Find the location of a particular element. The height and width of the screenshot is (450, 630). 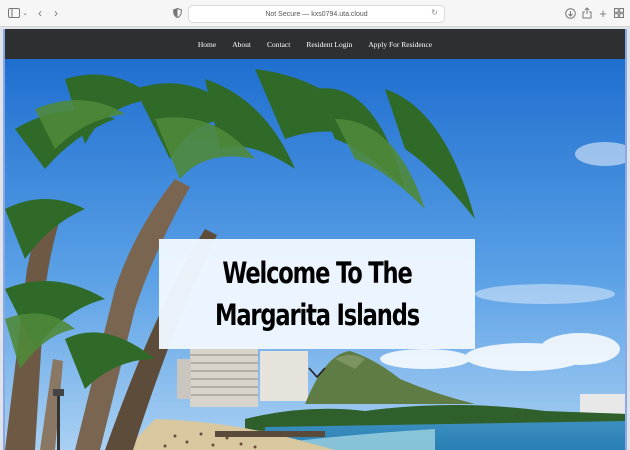

nav-about: About is located at coordinates (241, 44).